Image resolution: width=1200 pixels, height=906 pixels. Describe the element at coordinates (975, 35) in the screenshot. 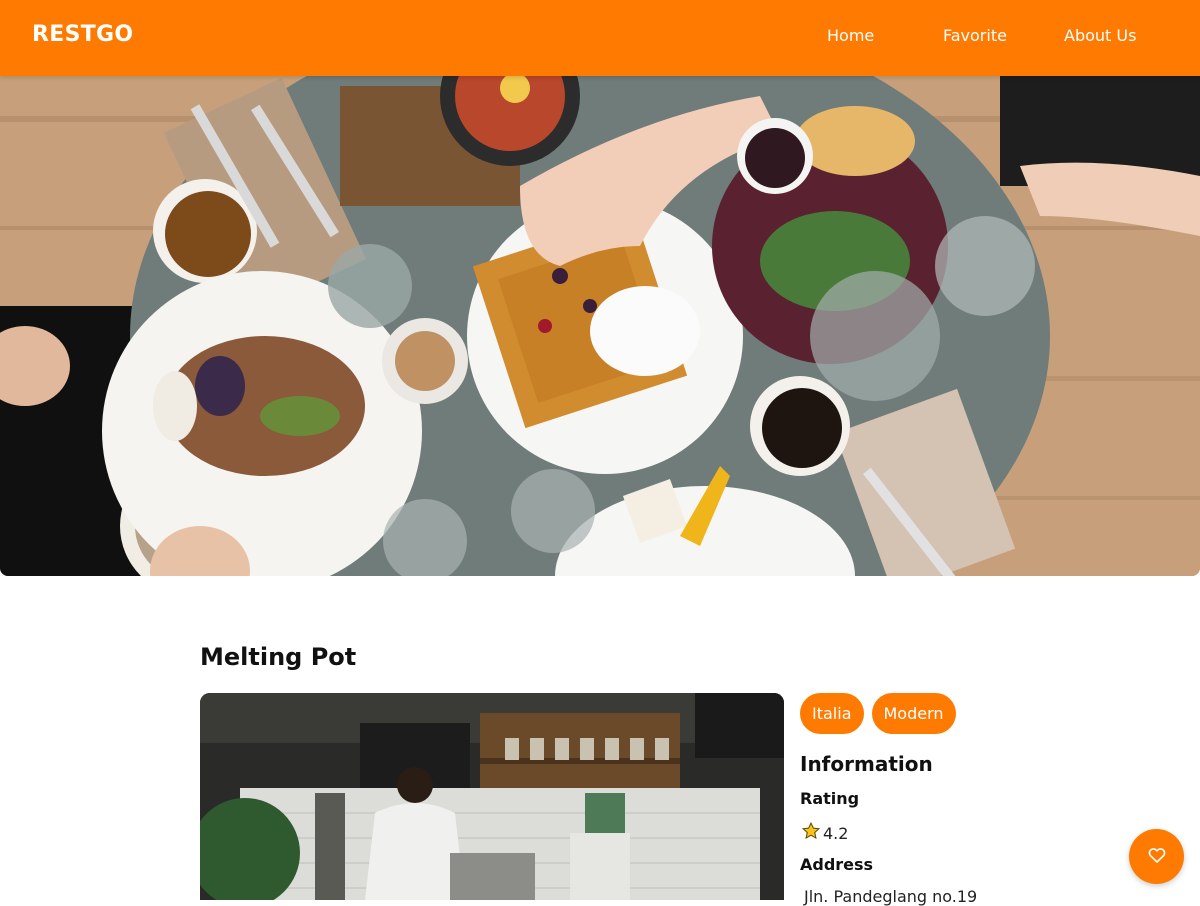

I see `nav-favorite-link: Favorite` at that location.